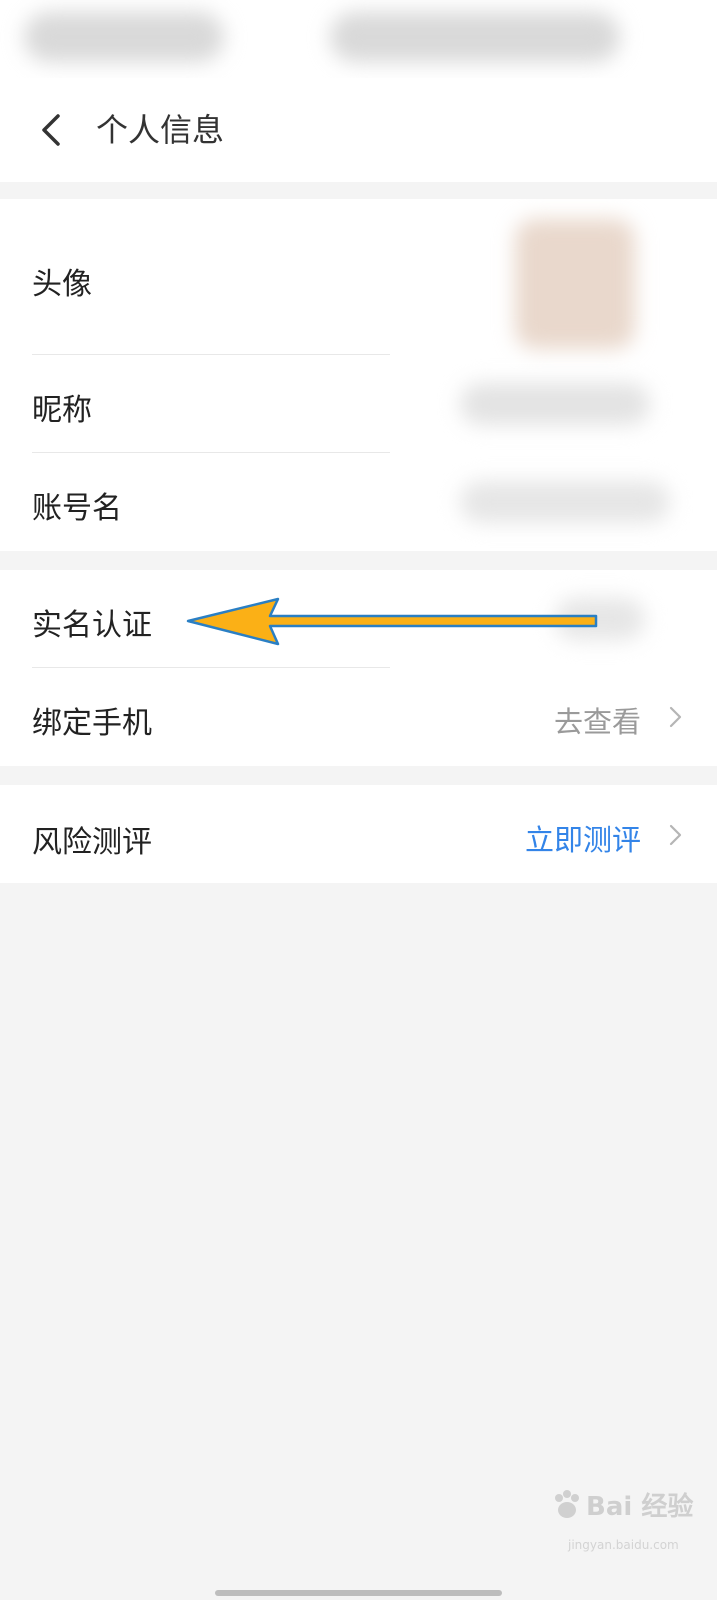 This screenshot has width=717, height=1600. I want to click on bind-phone-label: 绑定手机, so click(92, 723).